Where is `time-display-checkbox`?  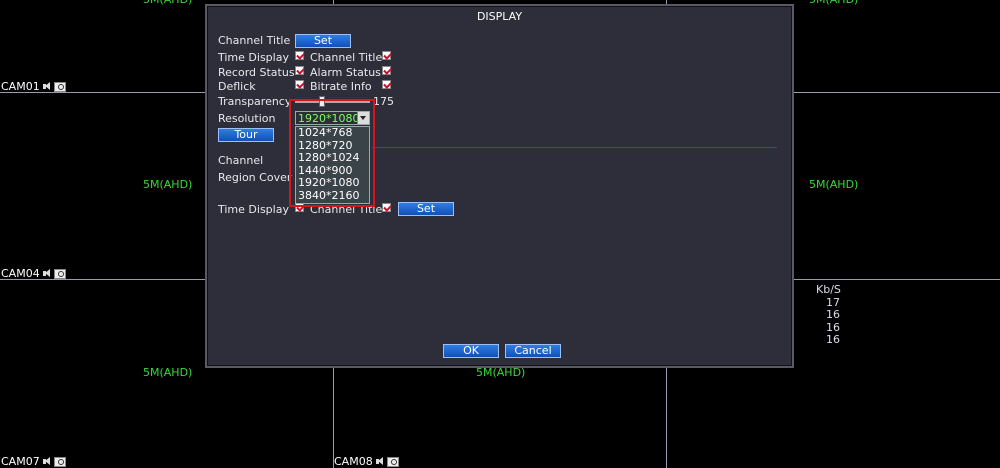 time-display-checkbox is located at coordinates (299, 55).